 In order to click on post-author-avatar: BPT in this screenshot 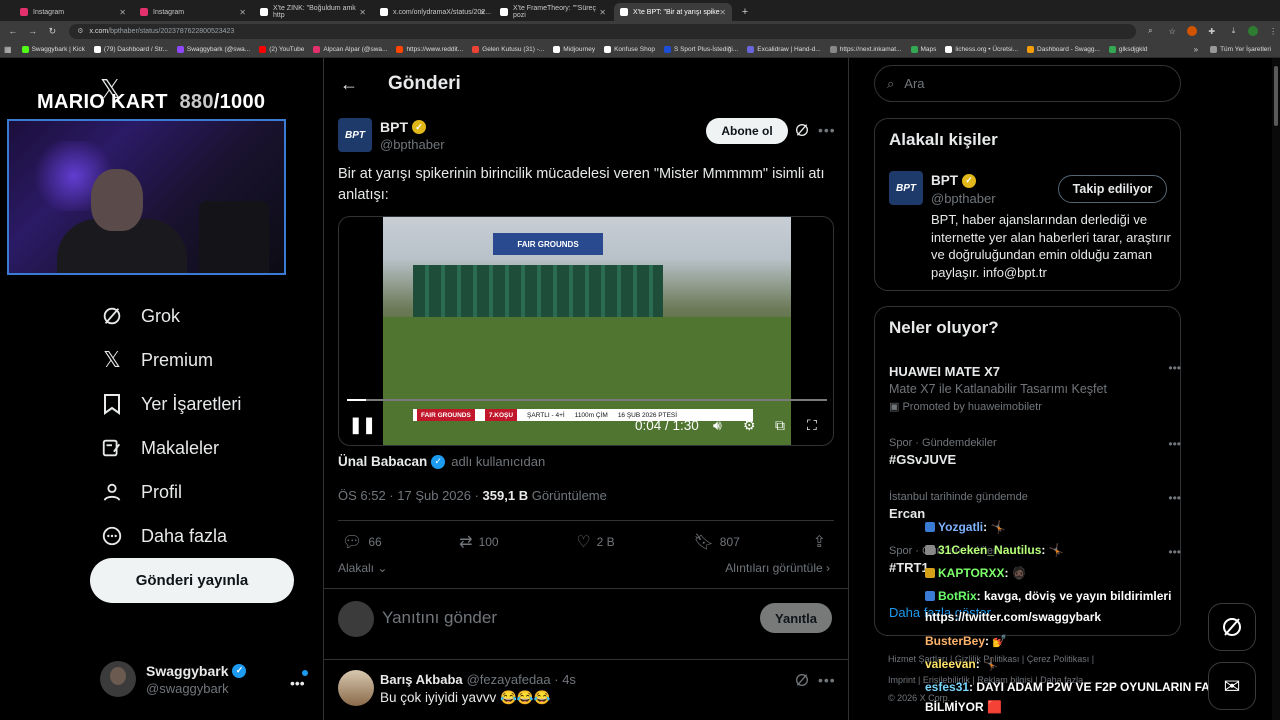, I will do `click(355, 135)`.